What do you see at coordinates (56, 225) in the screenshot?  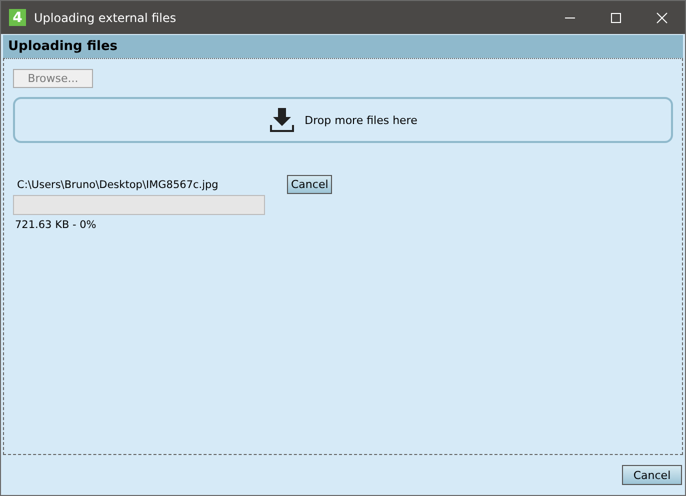 I see `upload-status: 721.63 KB - 0%` at bounding box center [56, 225].